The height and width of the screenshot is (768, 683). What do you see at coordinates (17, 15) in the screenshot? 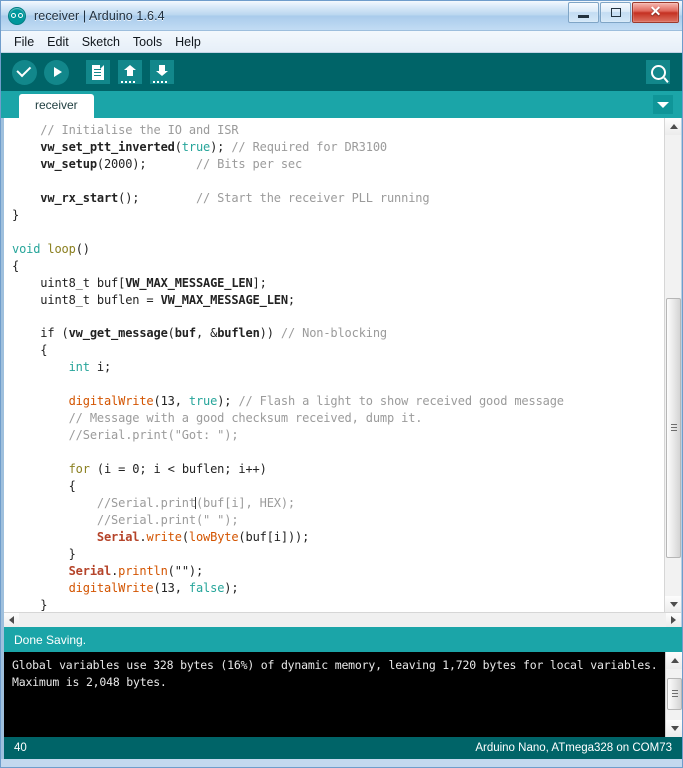
I see `arduino-logo-icon` at bounding box center [17, 15].